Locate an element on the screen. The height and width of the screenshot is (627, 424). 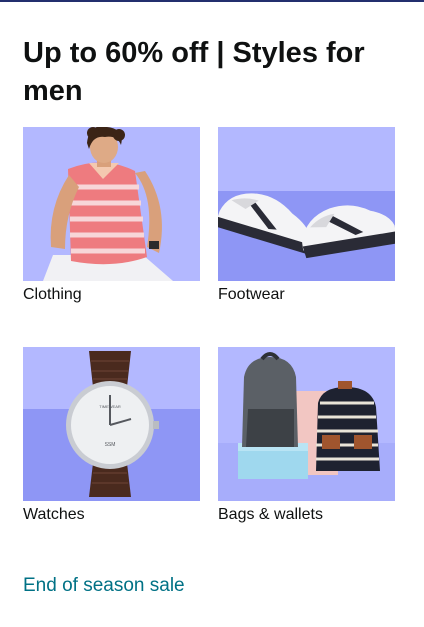
wristwatch-icon is located at coordinates (111, 424).